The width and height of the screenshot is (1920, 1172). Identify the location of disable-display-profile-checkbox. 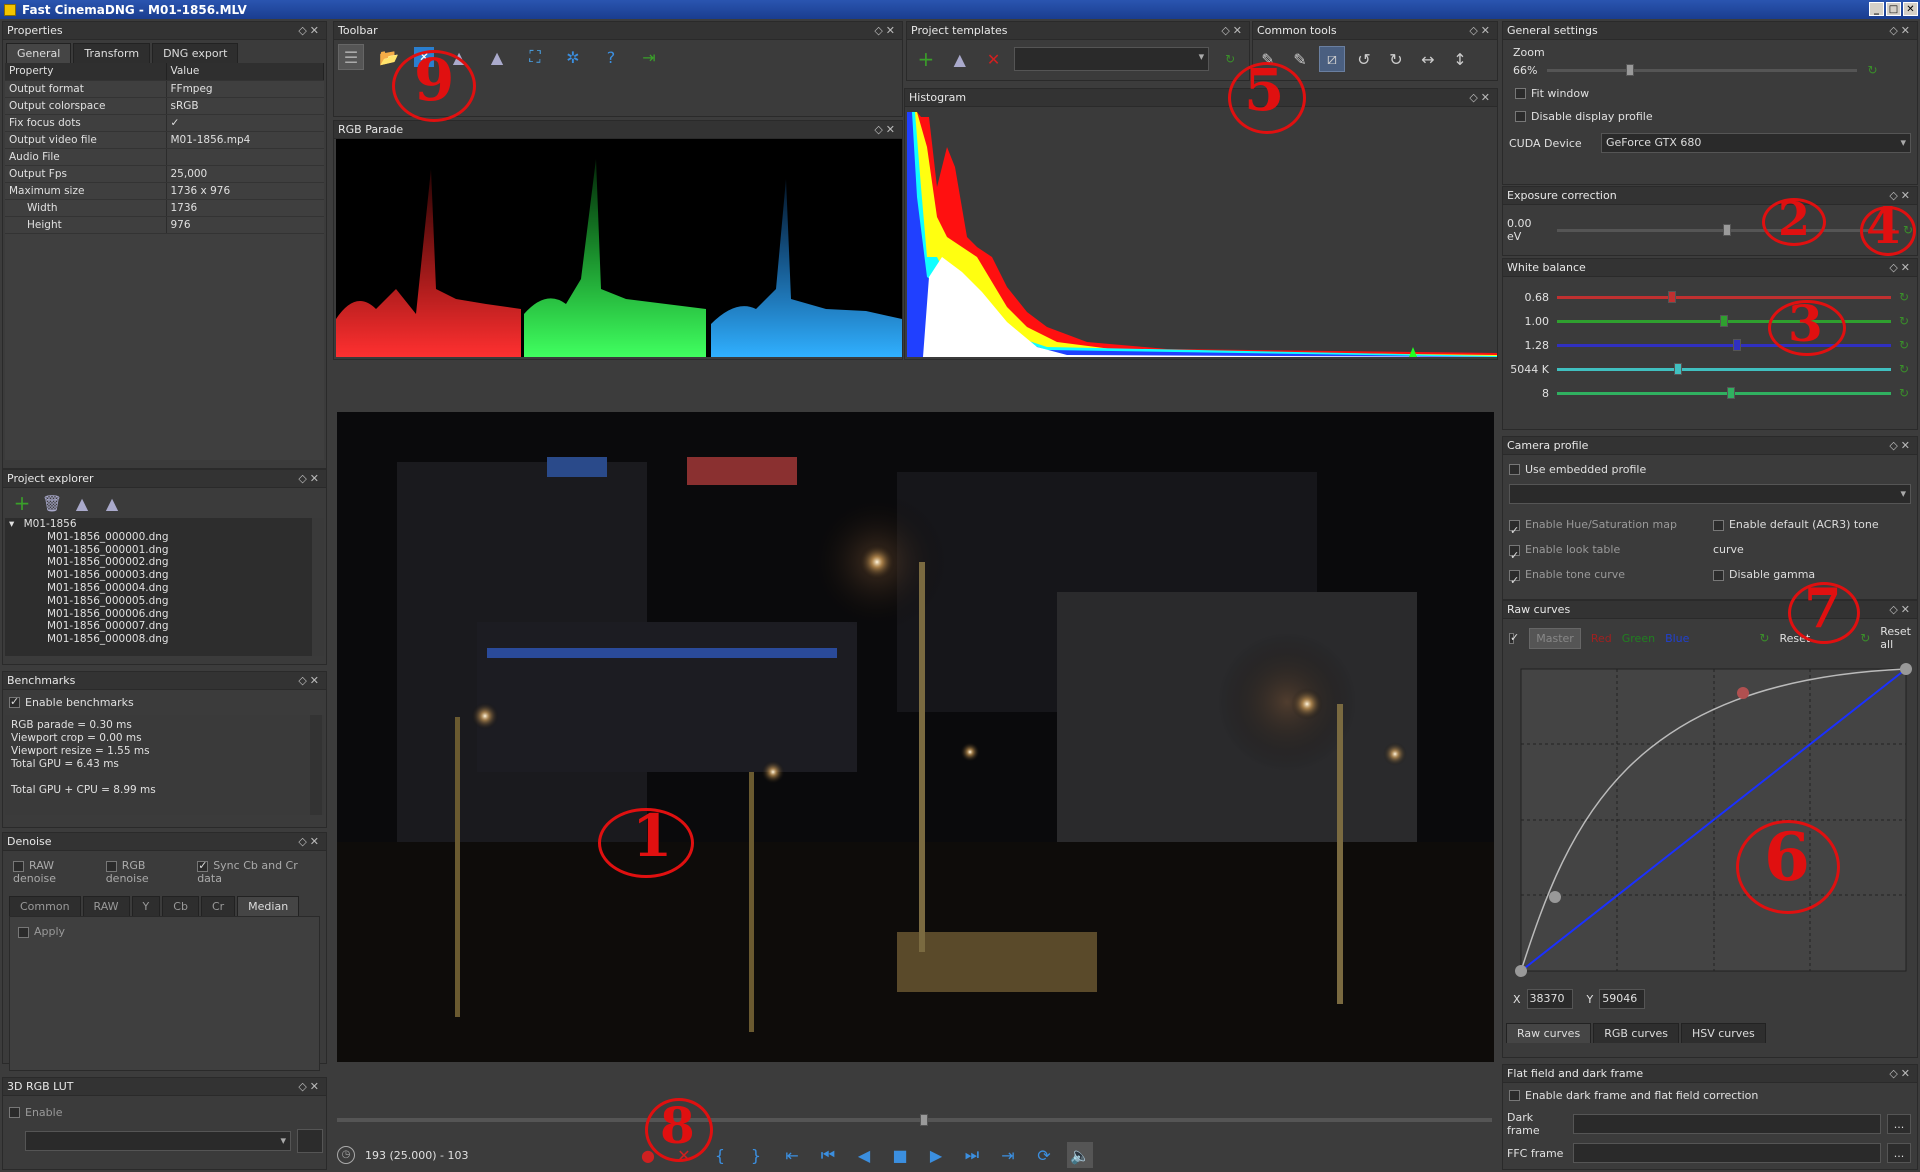
(1520, 116).